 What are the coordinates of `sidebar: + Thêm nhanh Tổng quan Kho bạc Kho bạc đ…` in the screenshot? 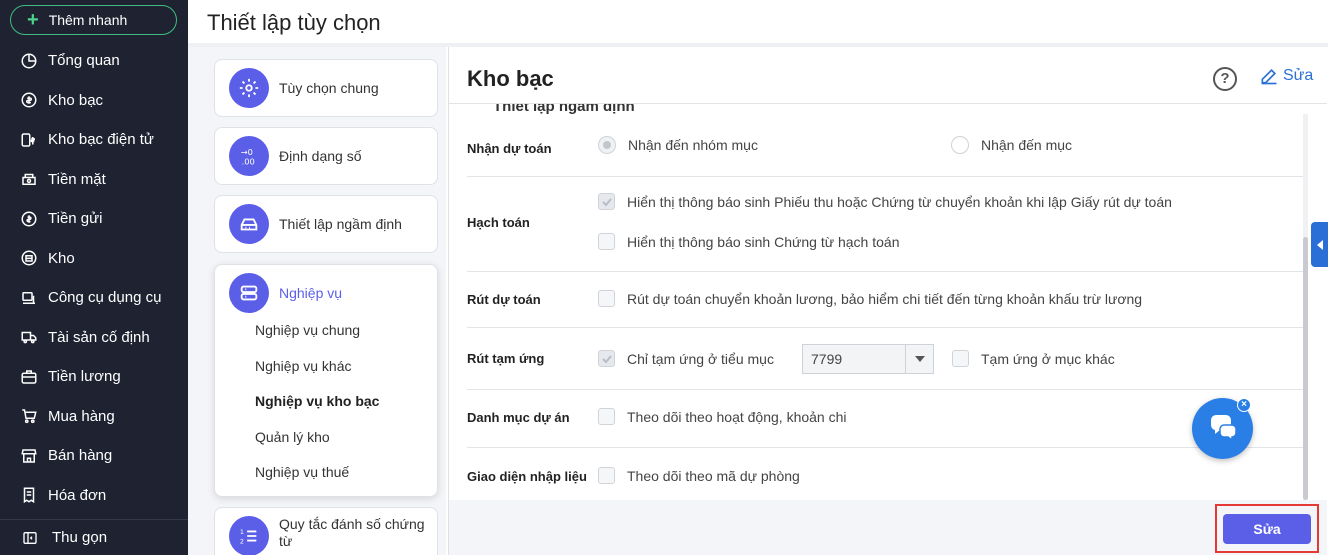 It's located at (94, 277).